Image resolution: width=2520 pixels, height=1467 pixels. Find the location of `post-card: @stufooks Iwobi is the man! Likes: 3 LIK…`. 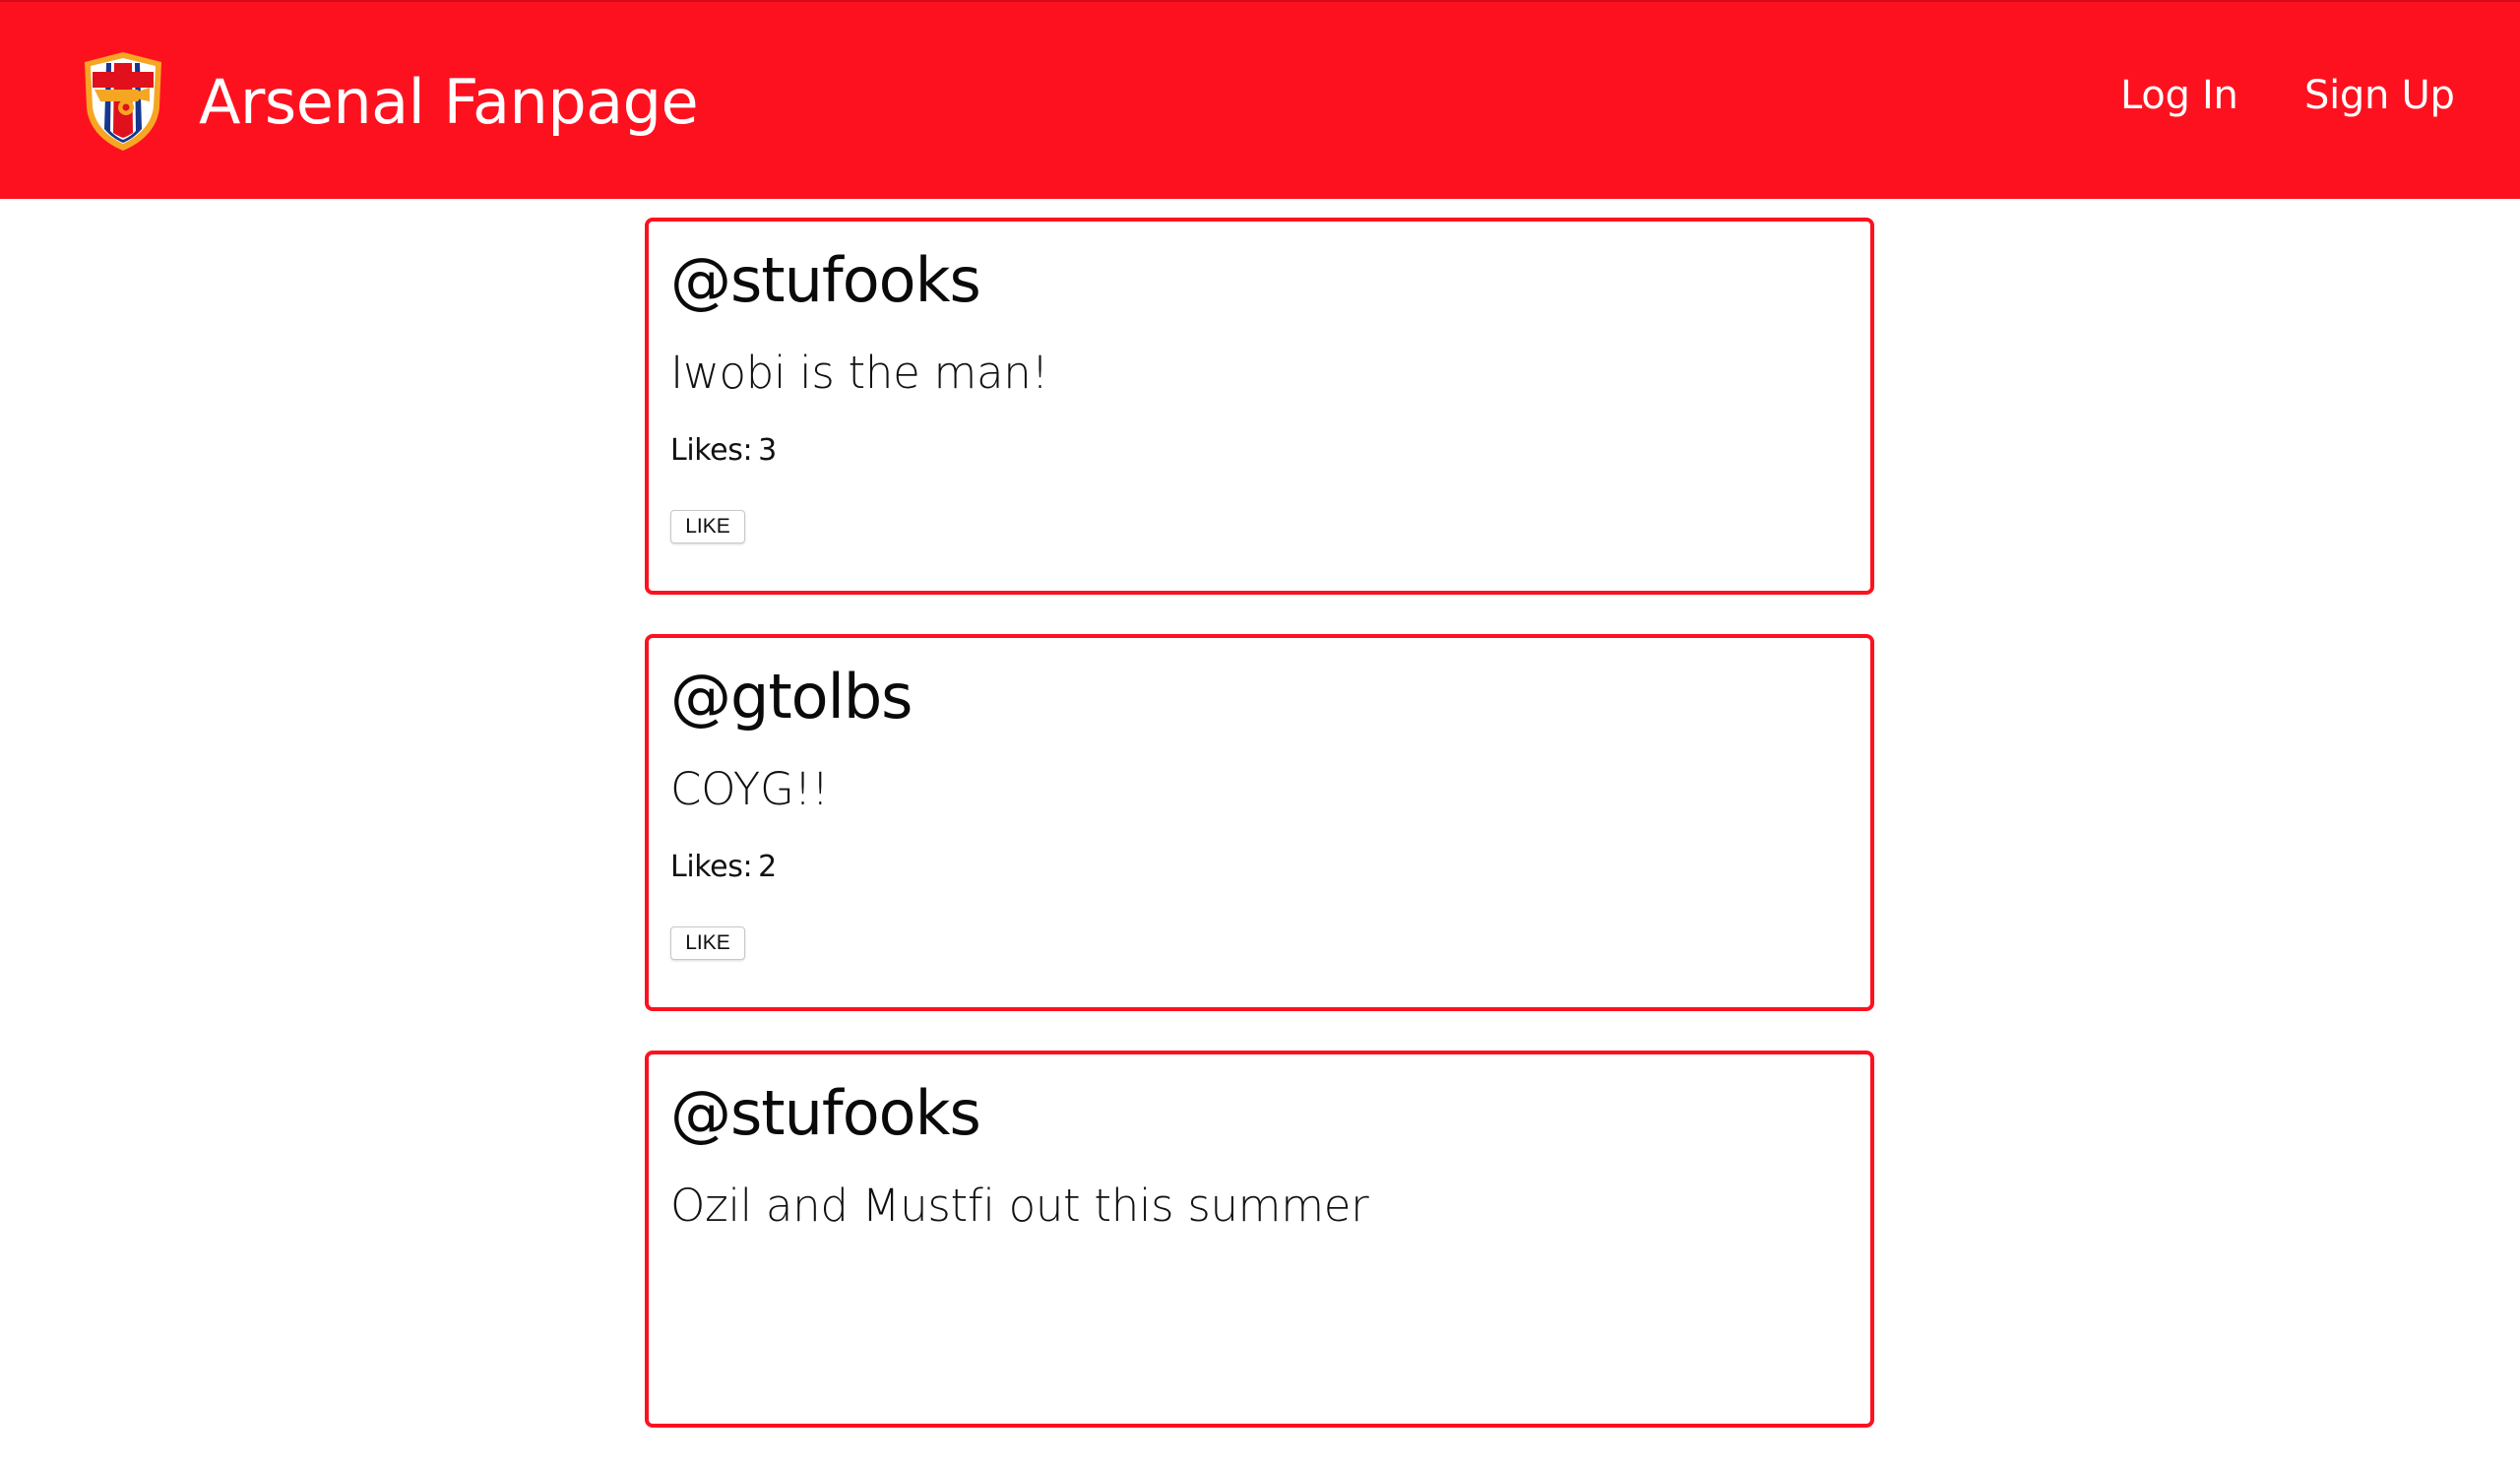

post-card: @stufooks Iwobi is the man! Likes: 3 LIK… is located at coordinates (1259, 406).